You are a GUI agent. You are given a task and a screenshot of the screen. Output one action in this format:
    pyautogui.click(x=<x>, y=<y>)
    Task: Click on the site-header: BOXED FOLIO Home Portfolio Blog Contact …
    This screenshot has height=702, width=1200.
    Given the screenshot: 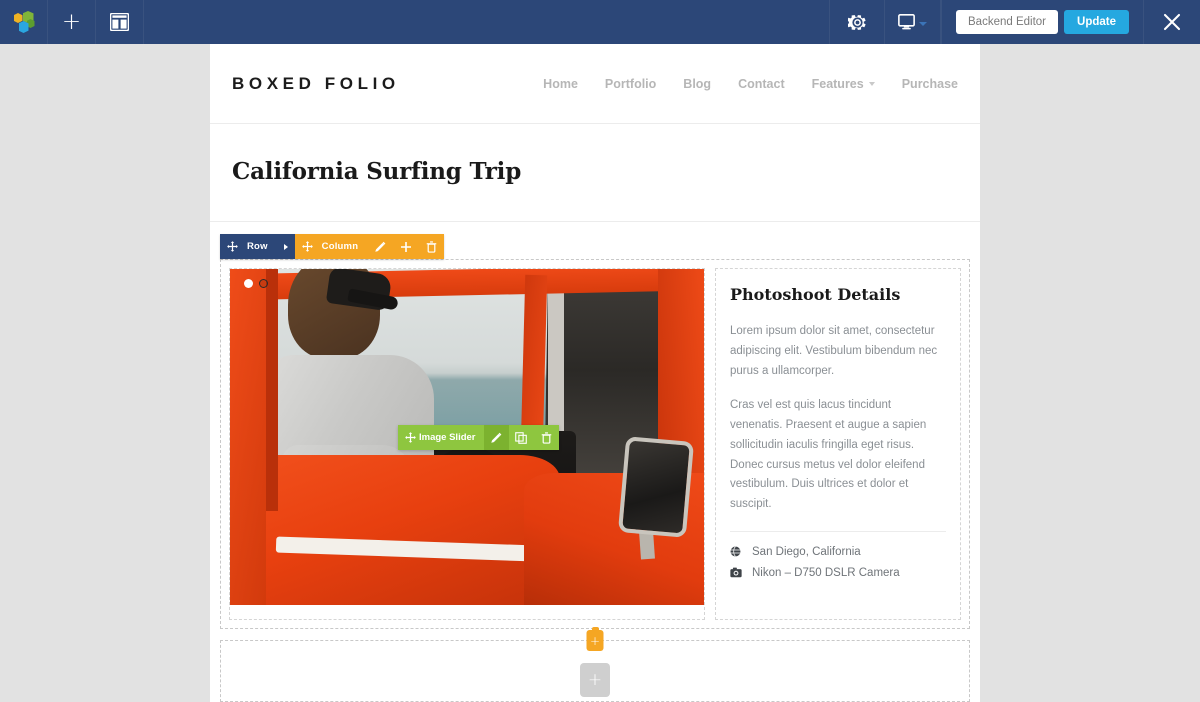 What is the action you would take?
    pyautogui.click(x=595, y=84)
    